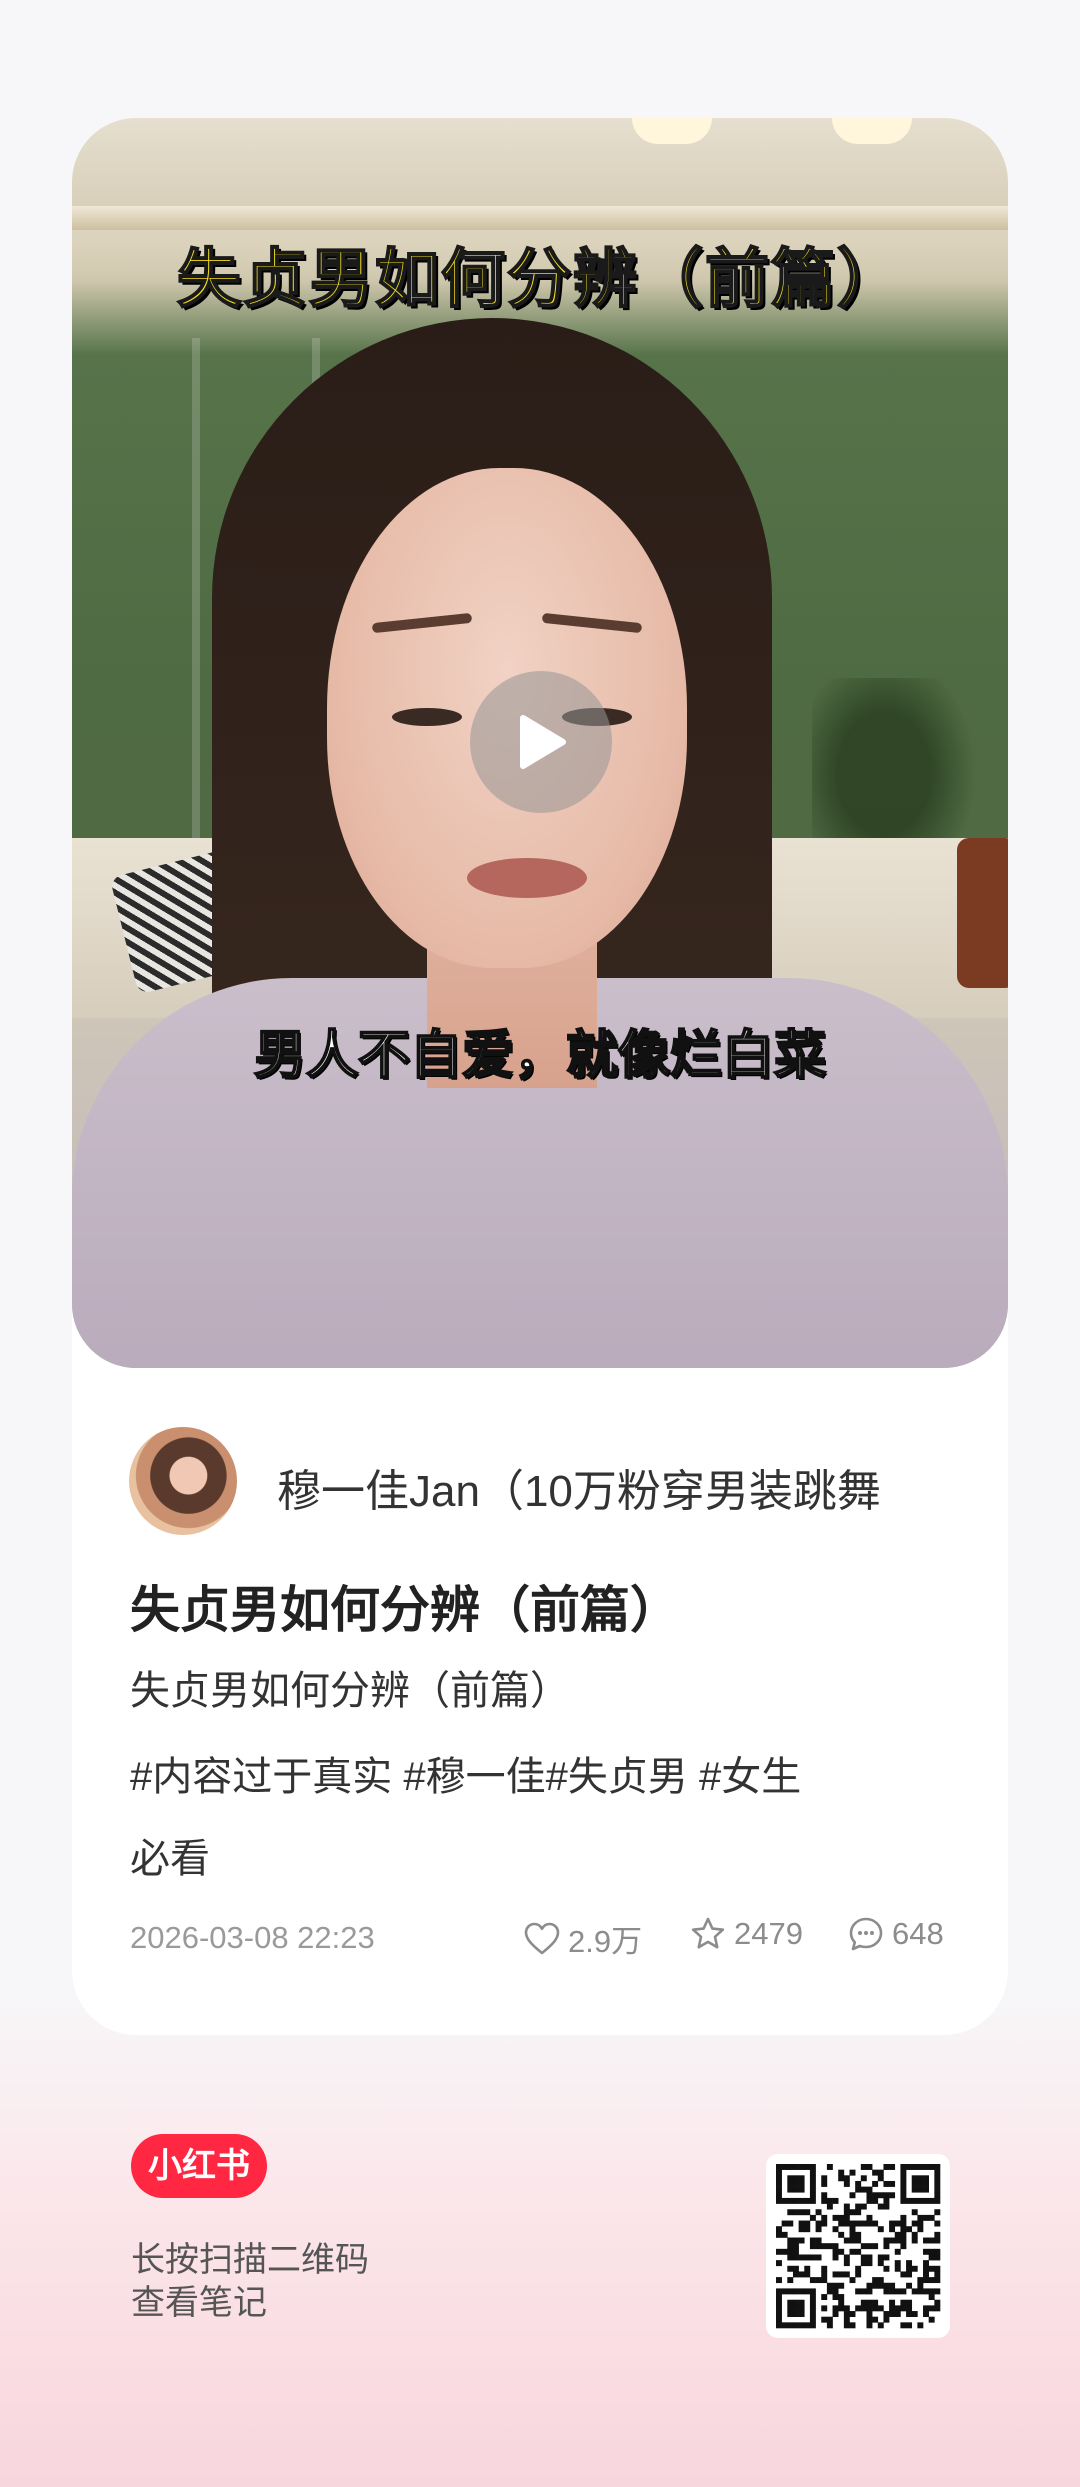 The image size is (1080, 2487). I want to click on play-button, so click(541, 742).